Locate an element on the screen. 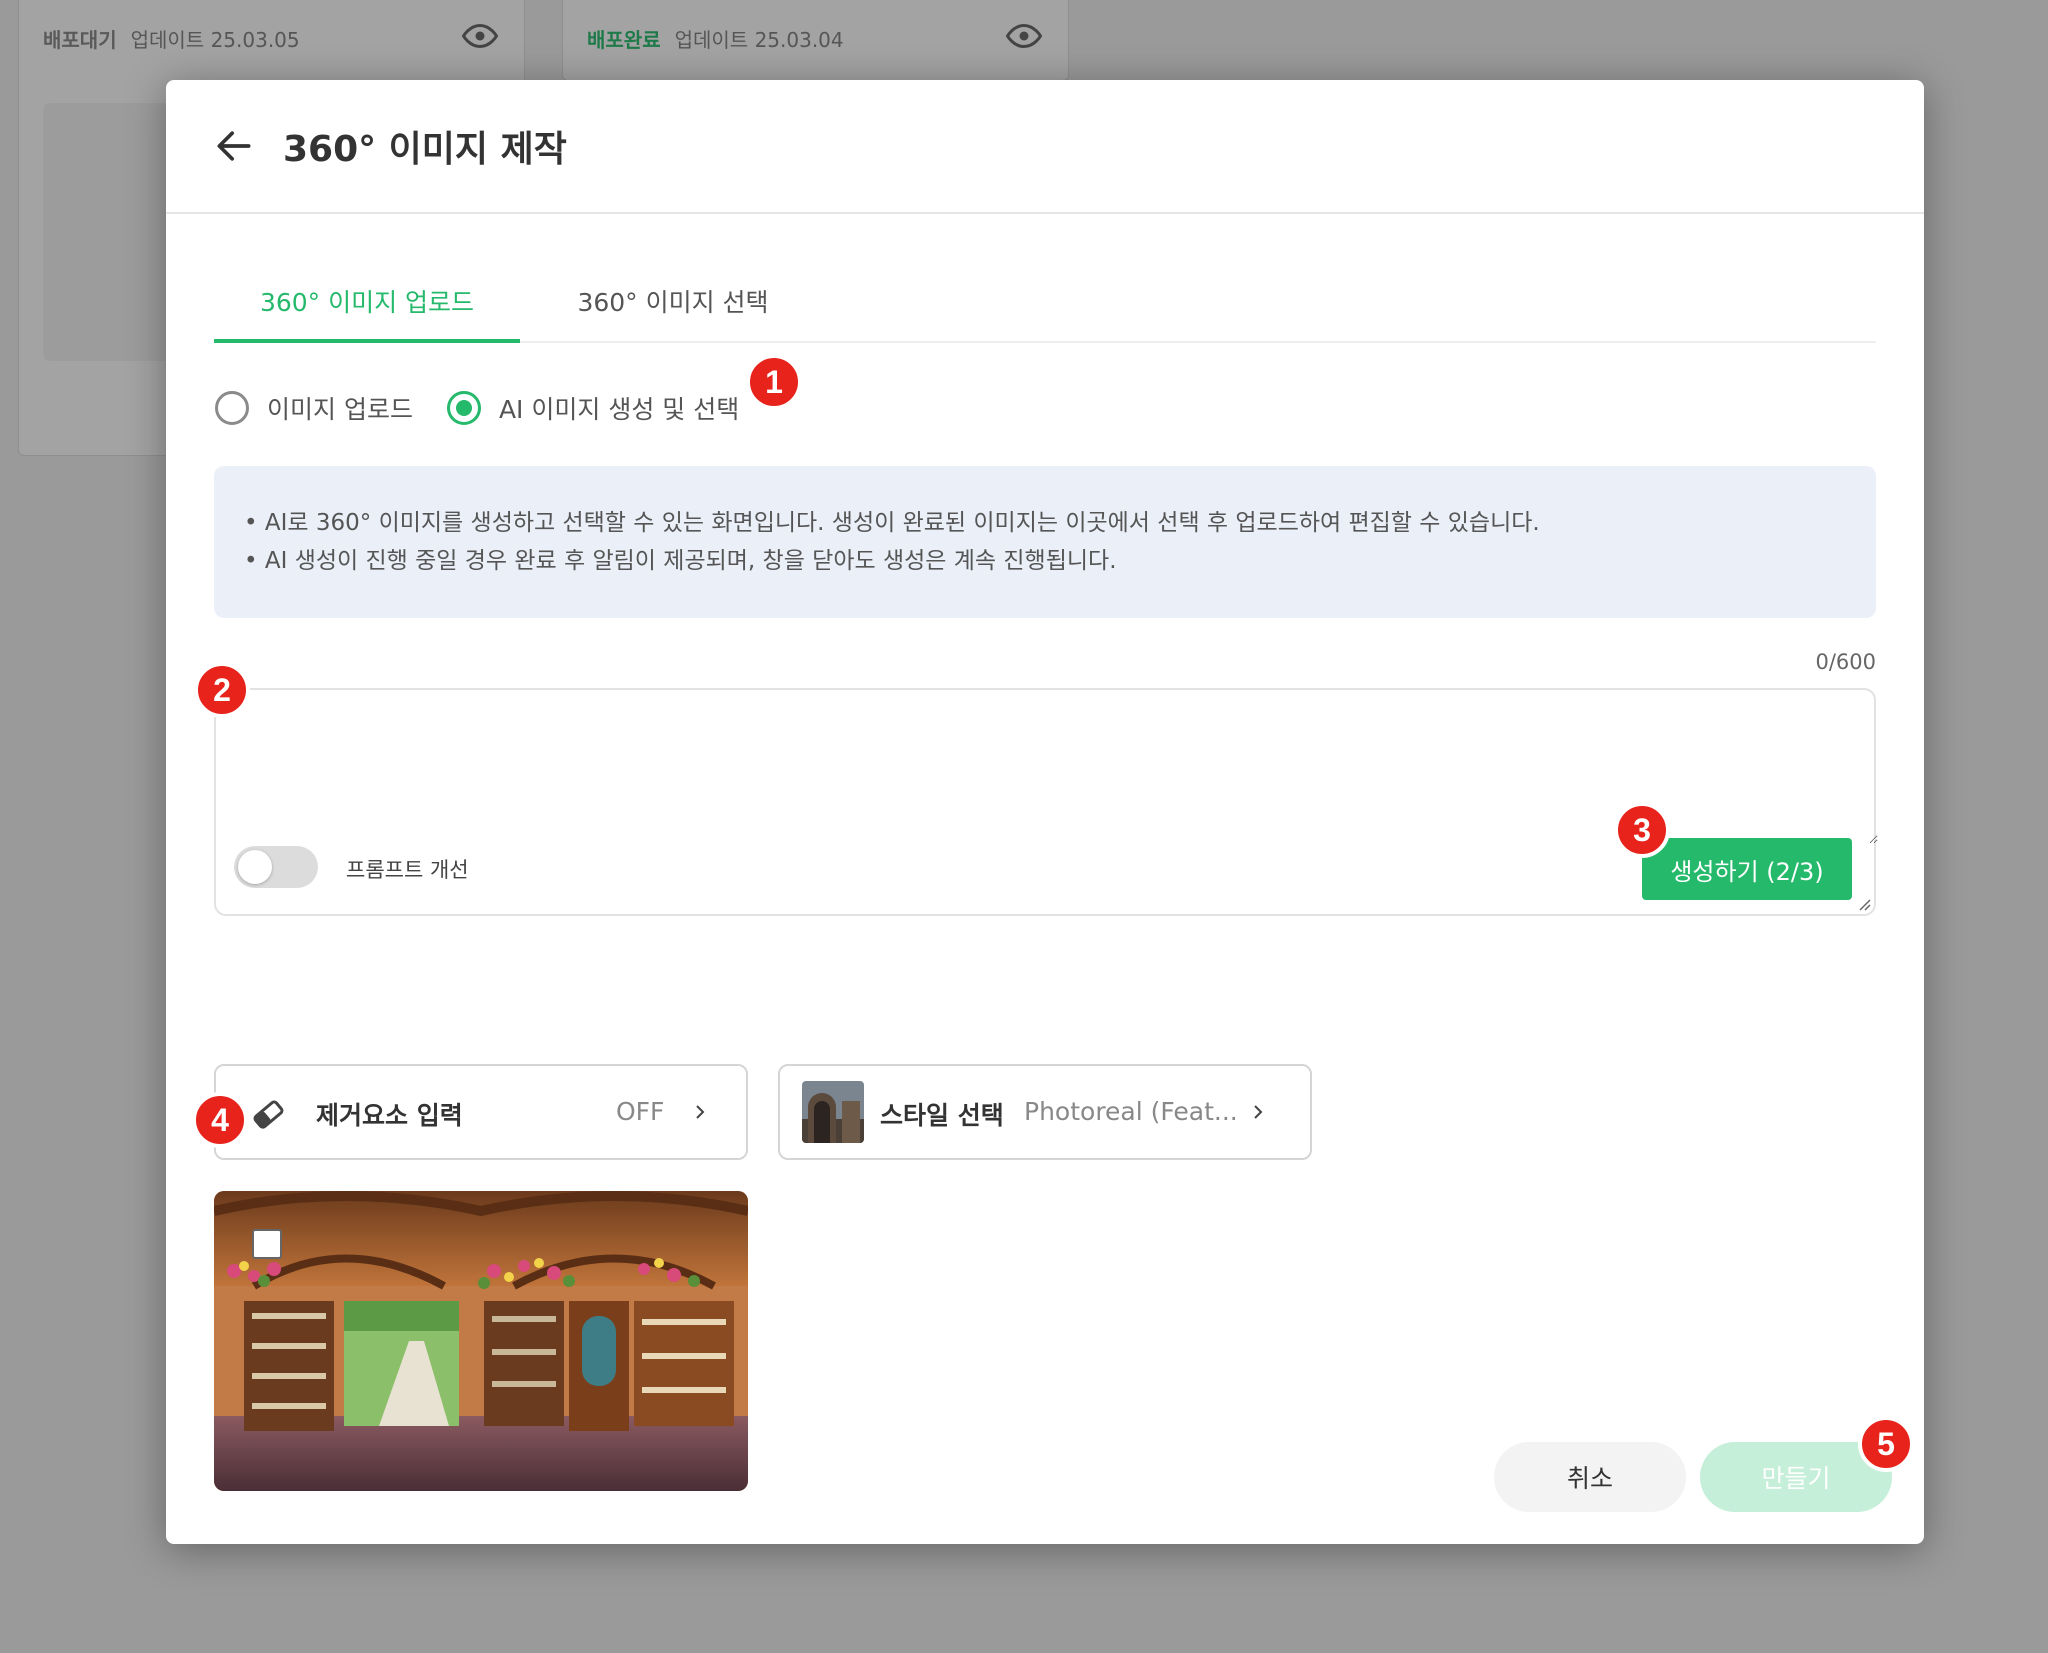 This screenshot has width=2048, height=1653. style-select-label: 스타일 선택 is located at coordinates (942, 1115).